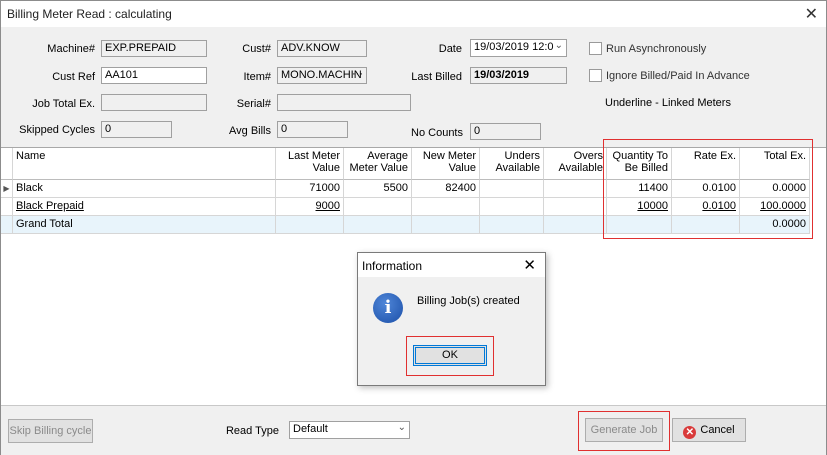 The width and height of the screenshot is (827, 455). Describe the element at coordinates (518, 75) in the screenshot. I see `last-billed-field: 19/03/2019` at that location.